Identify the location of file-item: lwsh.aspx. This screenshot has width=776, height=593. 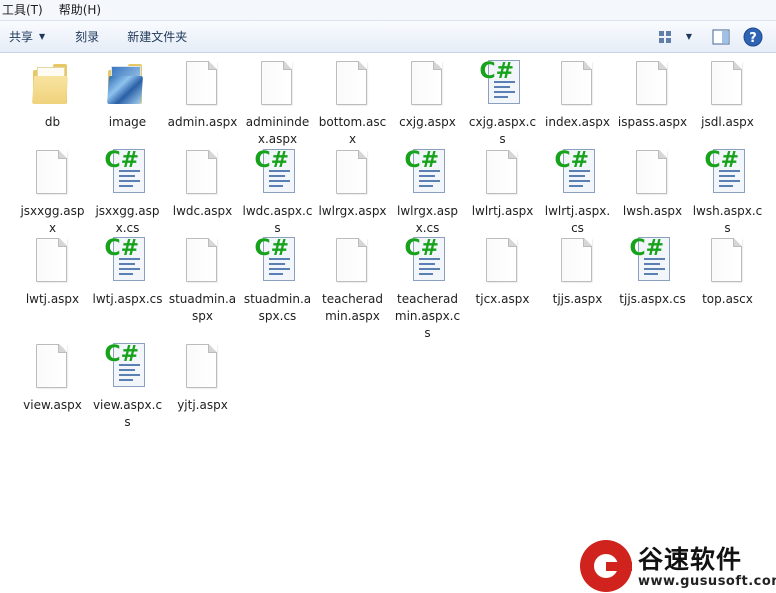
(652, 184).